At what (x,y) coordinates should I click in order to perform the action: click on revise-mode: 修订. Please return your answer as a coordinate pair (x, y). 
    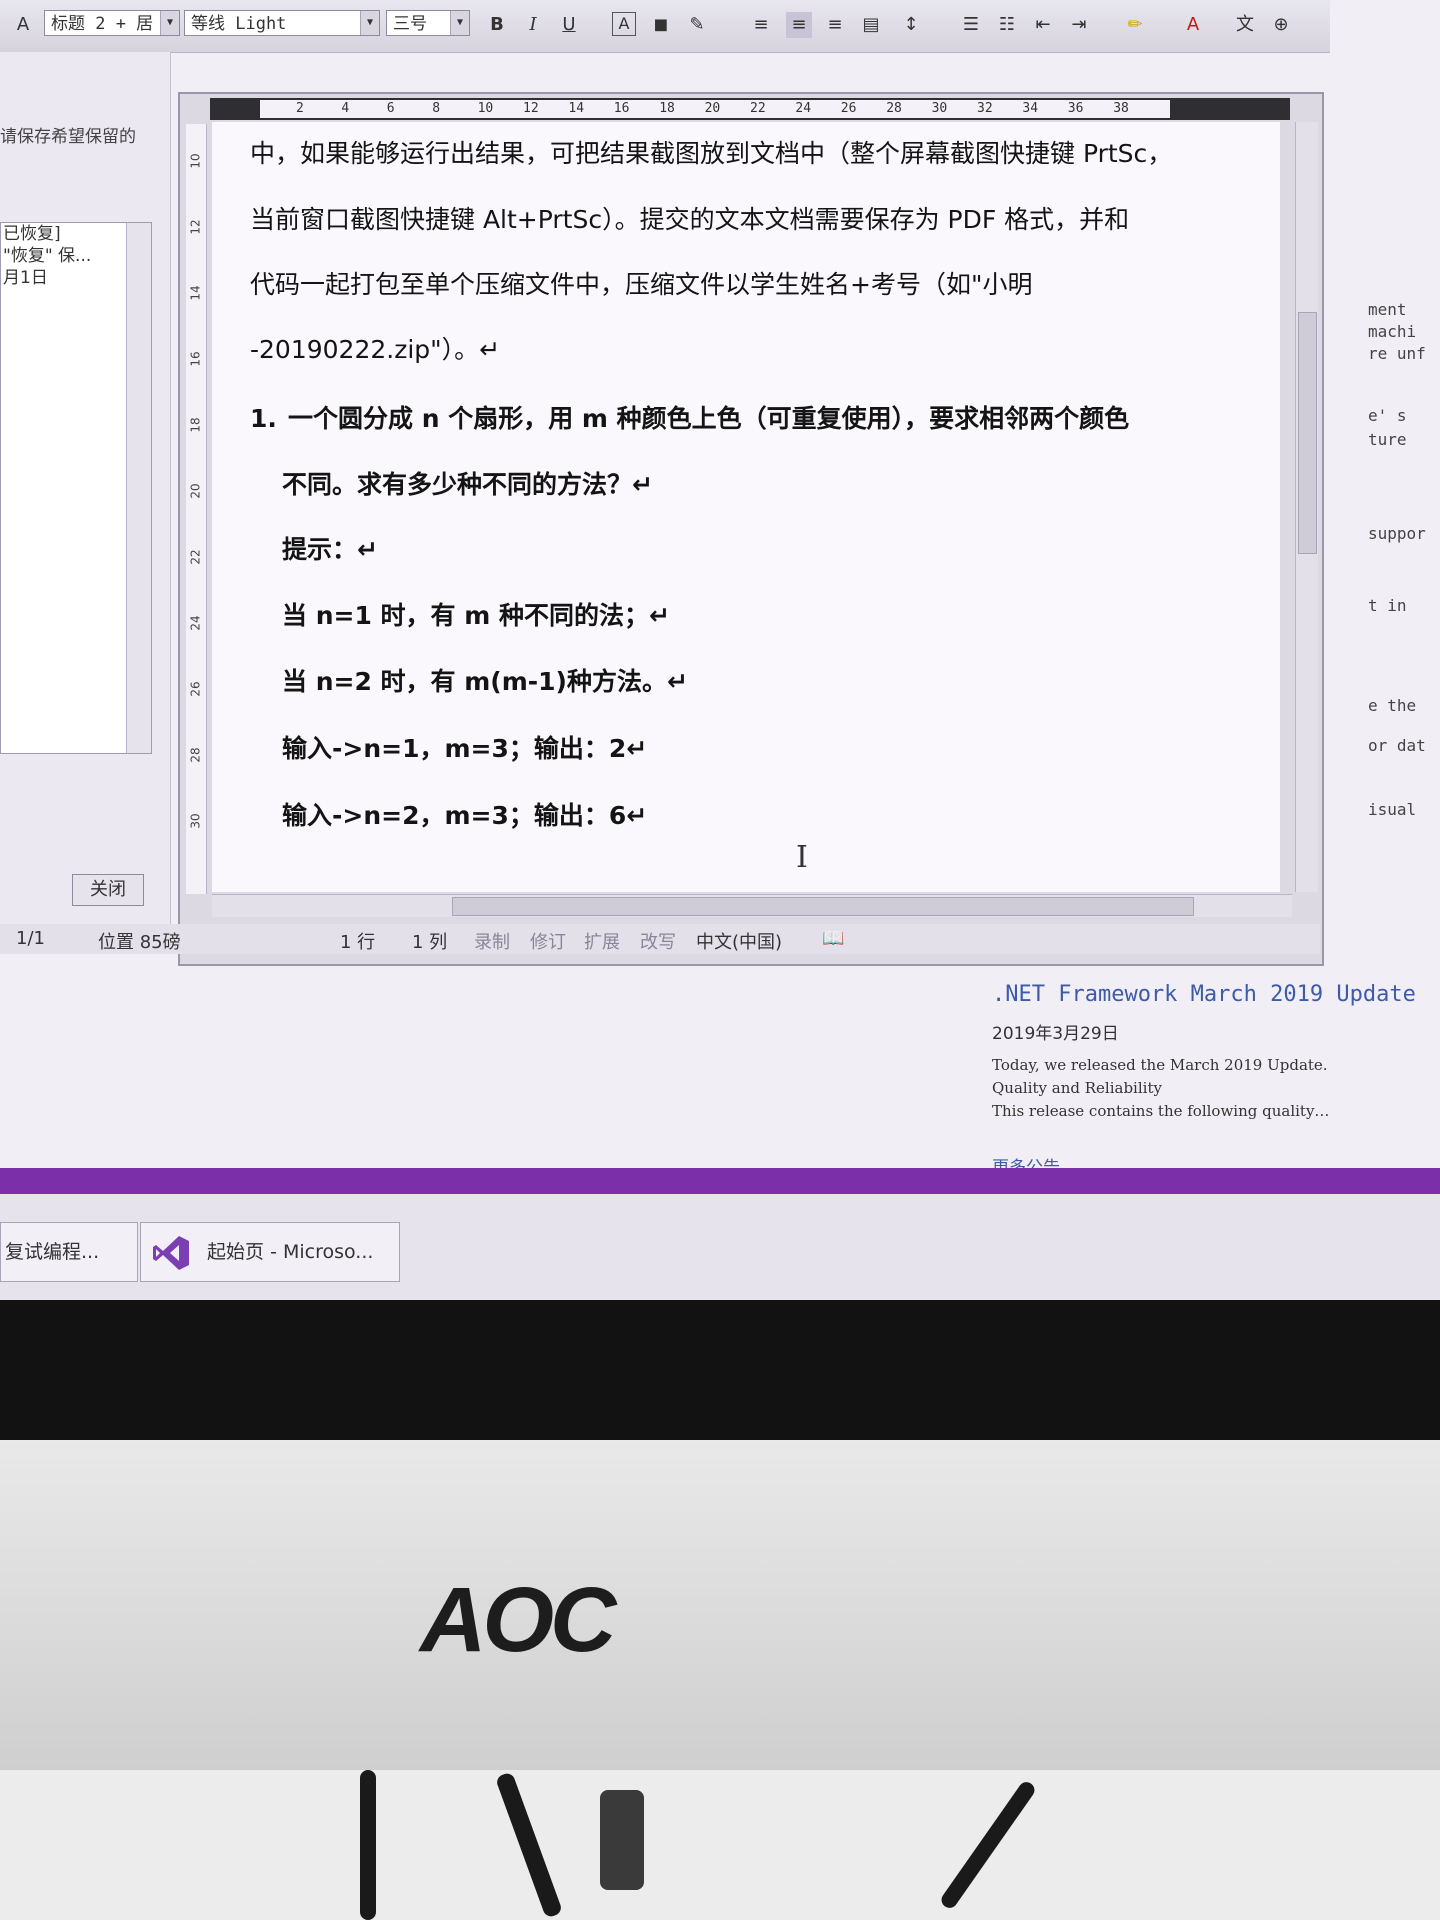
    Looking at the image, I should click on (548, 941).